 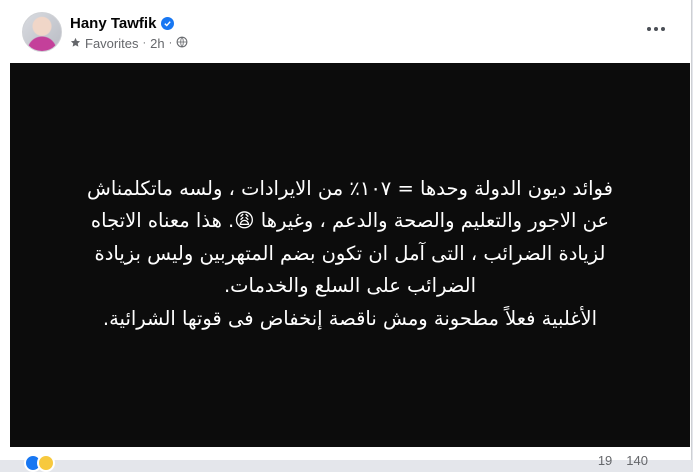 I want to click on author-row: Hany Tawfik, so click(x=122, y=23).